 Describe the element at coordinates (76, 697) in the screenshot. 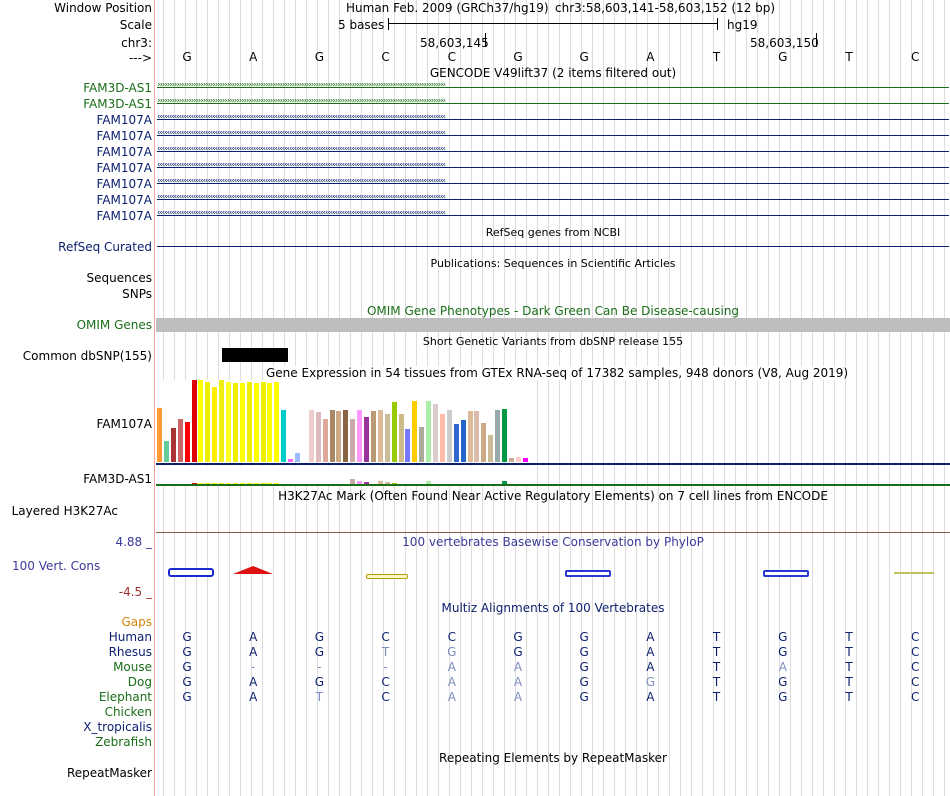

I see `multiz-species-label: Elephant` at that location.